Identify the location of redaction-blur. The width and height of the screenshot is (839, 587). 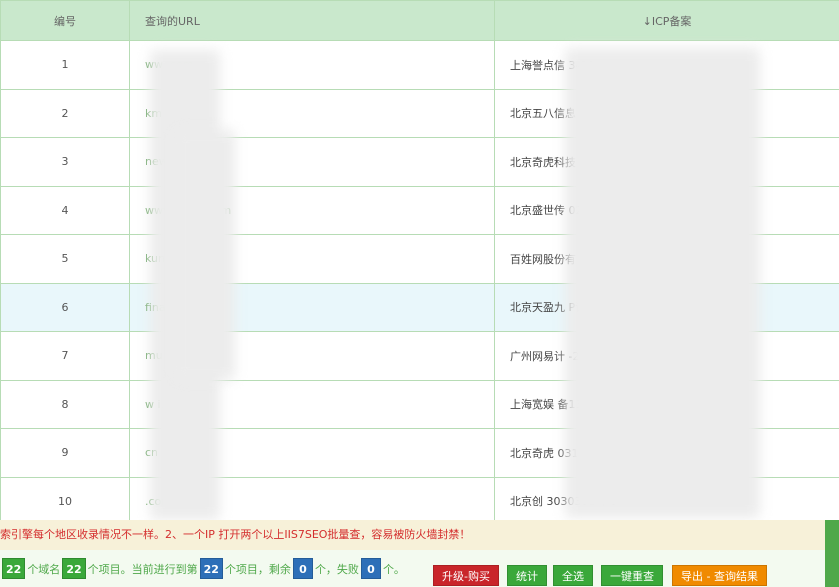
(205, 255).